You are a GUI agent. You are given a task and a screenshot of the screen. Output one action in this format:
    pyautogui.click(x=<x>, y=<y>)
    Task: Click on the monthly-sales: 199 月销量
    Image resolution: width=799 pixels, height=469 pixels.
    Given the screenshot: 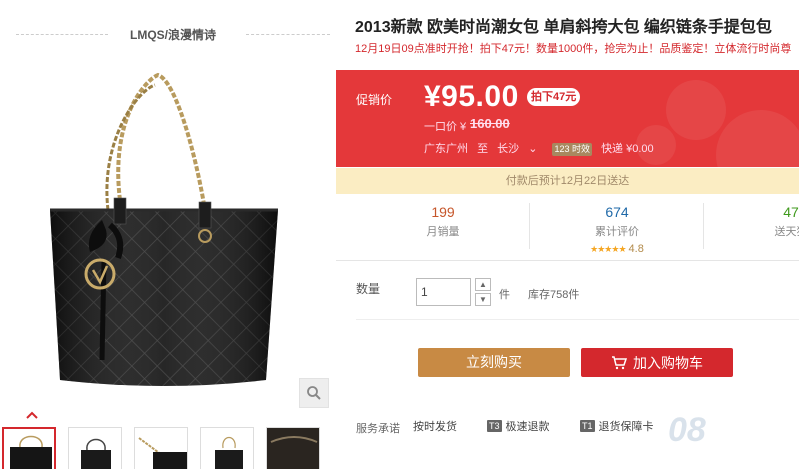 What is the action you would take?
    pyautogui.click(x=443, y=228)
    